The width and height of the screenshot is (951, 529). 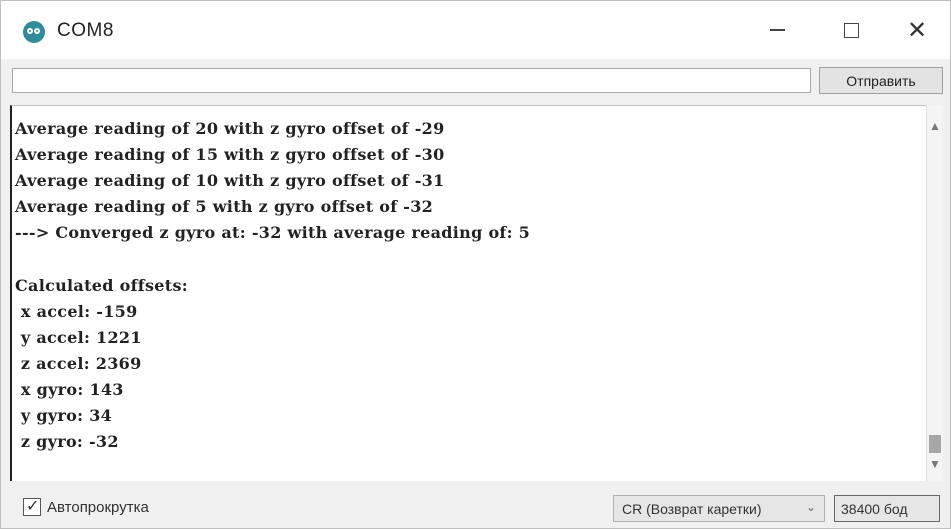 I want to click on minimize-button, so click(x=777, y=30).